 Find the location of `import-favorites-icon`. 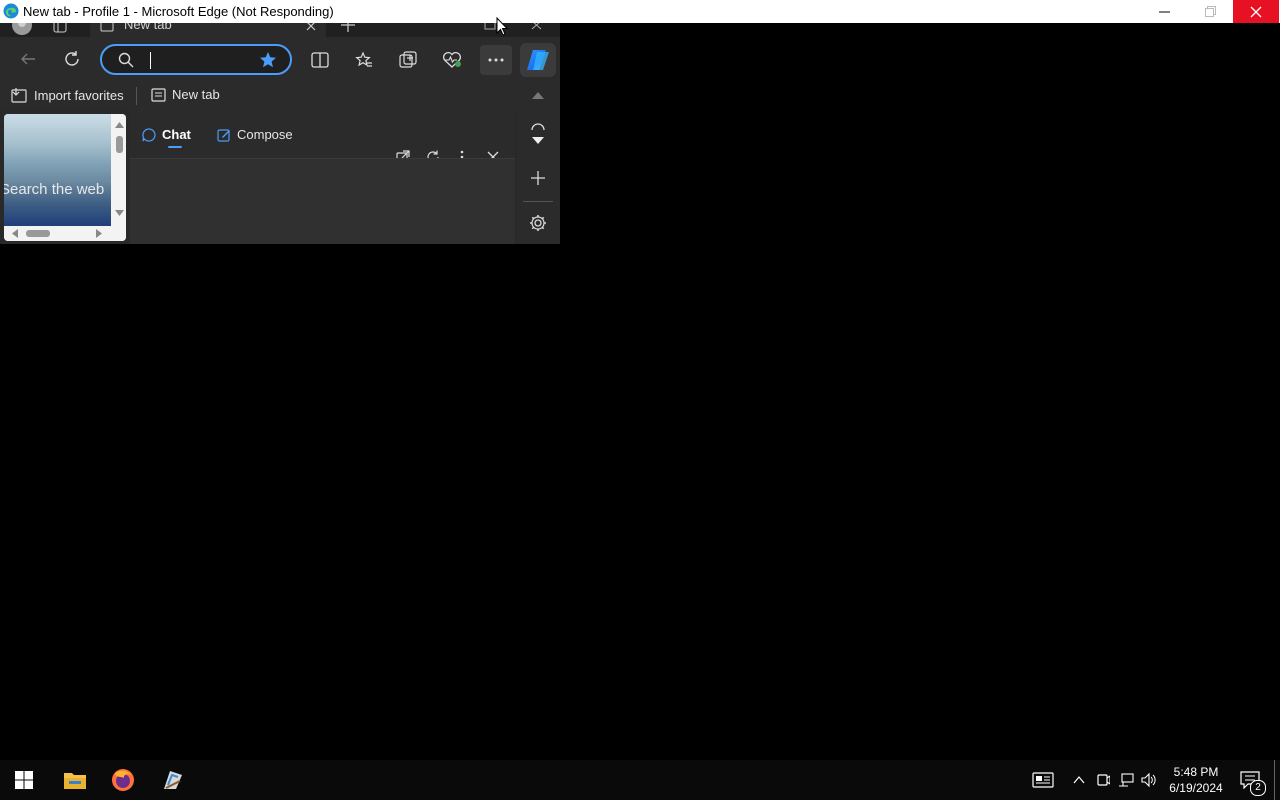

import-favorites-icon is located at coordinates (19, 95).